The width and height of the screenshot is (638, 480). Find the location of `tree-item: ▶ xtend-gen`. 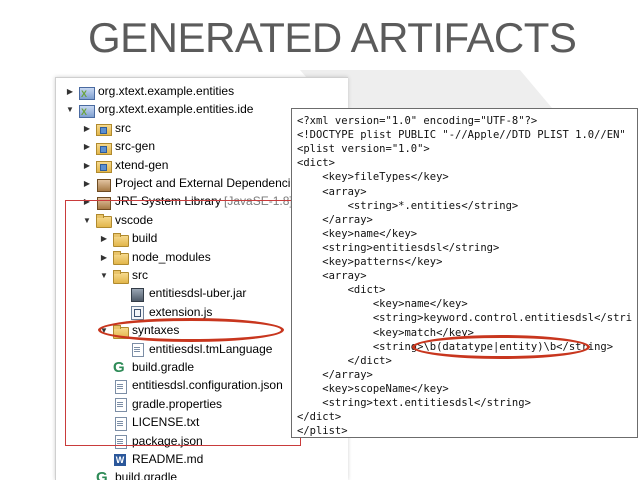

tree-item: ▶ xtend-gen is located at coordinates (124, 165).